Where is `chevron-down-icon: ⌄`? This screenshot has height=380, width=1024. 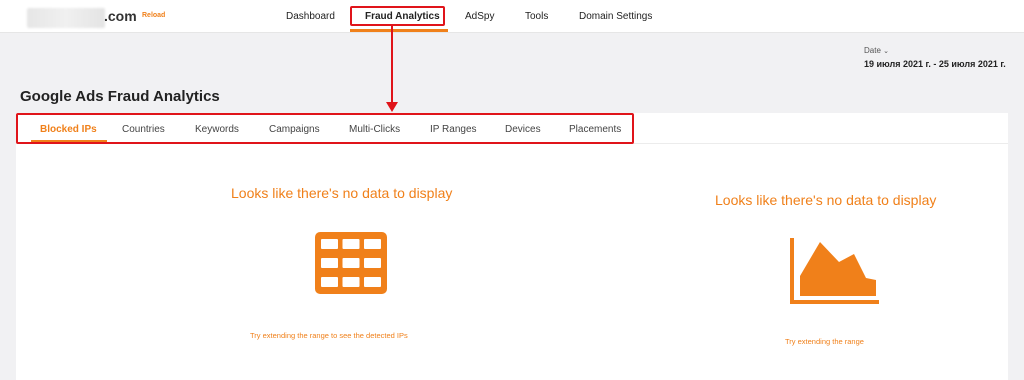
chevron-down-icon: ⌄ is located at coordinates (886, 51).